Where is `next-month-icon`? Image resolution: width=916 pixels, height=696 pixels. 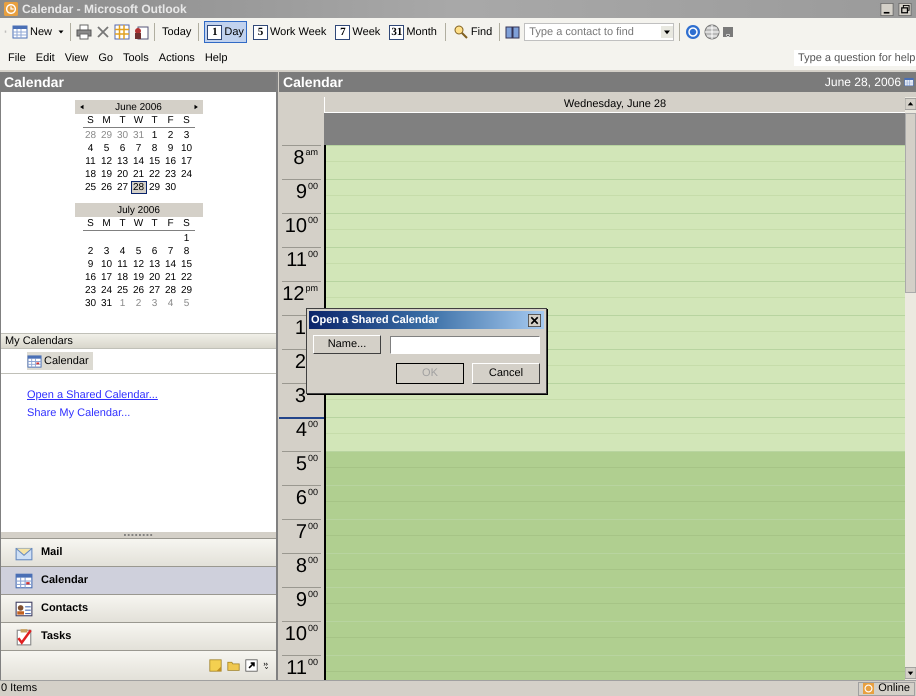
next-month-icon is located at coordinates (195, 107).